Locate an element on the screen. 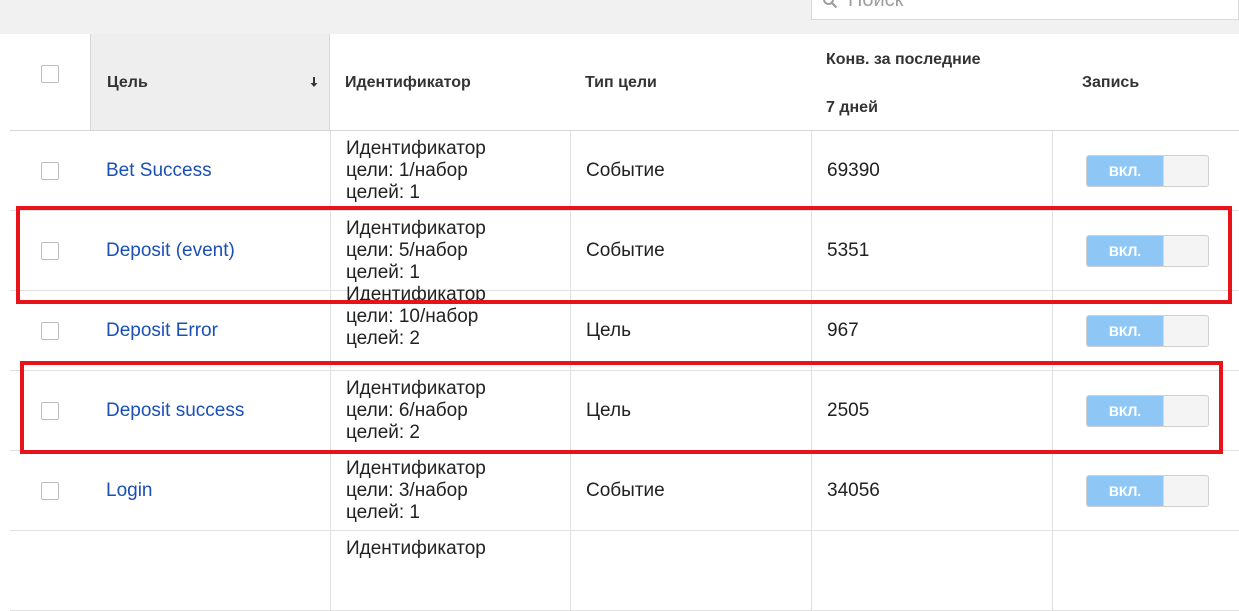  identifier-text: цели: 10/набор is located at coordinates (412, 316).